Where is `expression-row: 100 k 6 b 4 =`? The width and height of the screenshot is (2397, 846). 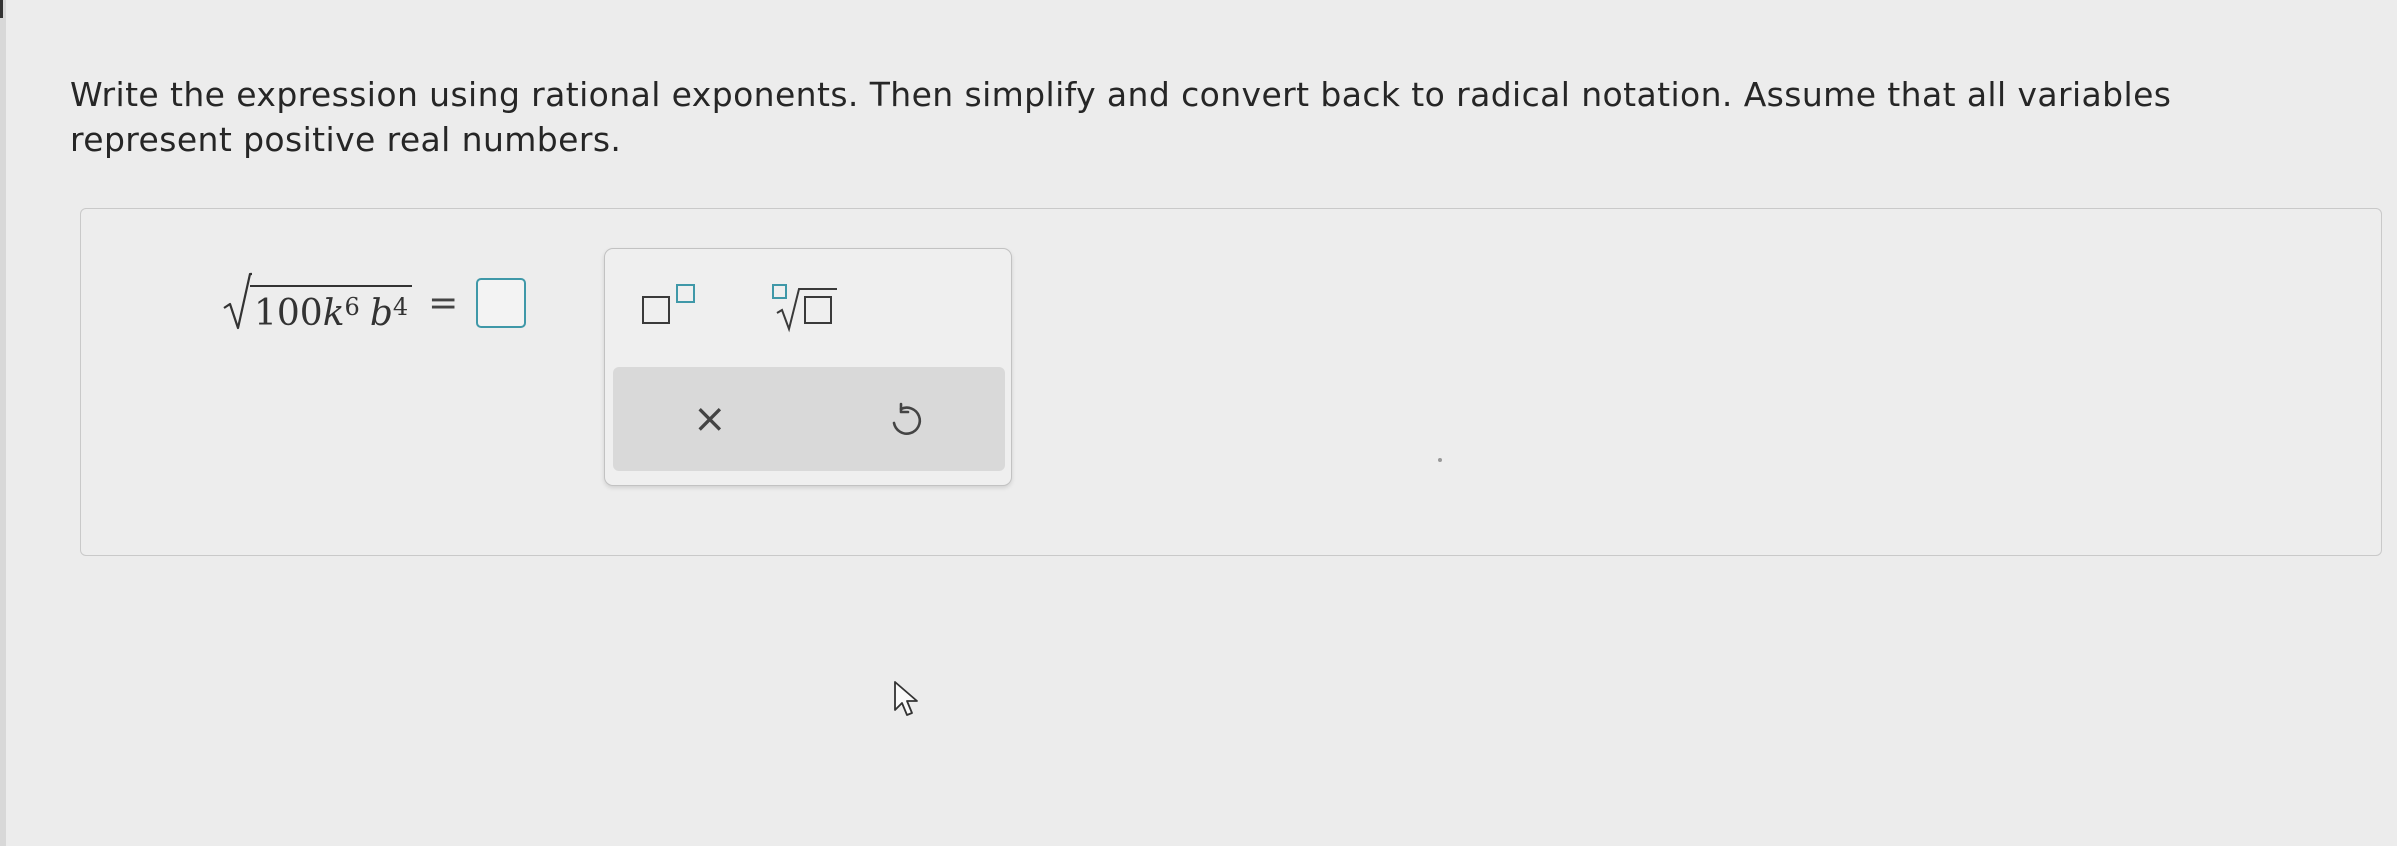 expression-row: 100 k 6 b 4 = is located at coordinates (374, 303).